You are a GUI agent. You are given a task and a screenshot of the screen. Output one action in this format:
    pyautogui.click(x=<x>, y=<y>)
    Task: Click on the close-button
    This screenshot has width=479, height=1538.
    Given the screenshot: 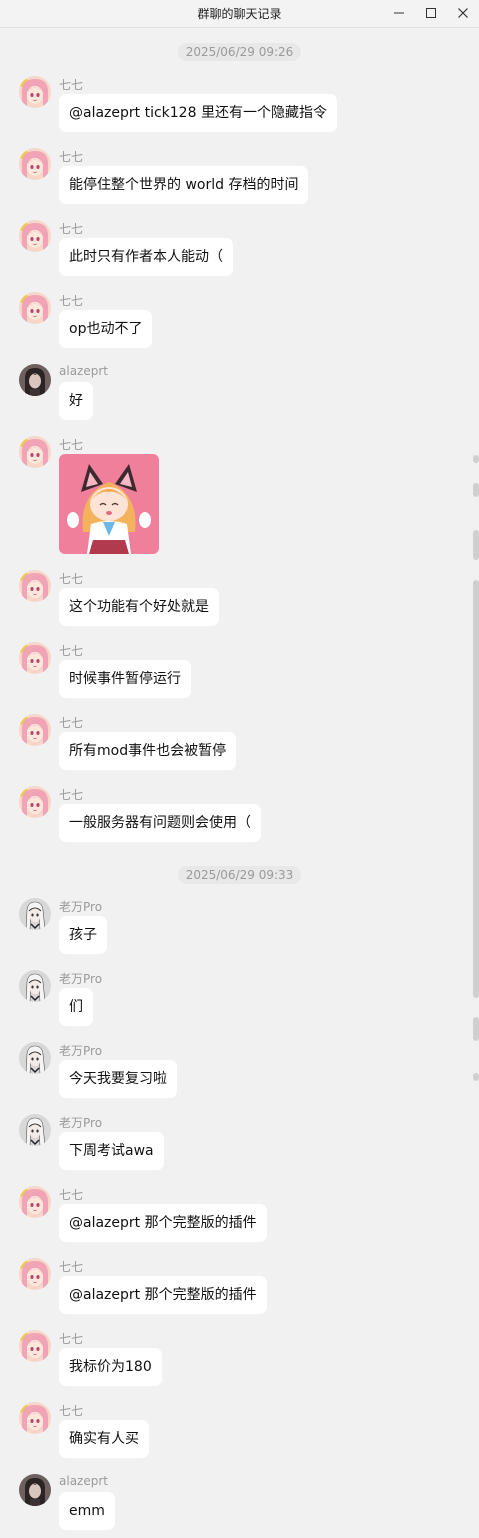 What is the action you would take?
    pyautogui.click(x=463, y=13)
    